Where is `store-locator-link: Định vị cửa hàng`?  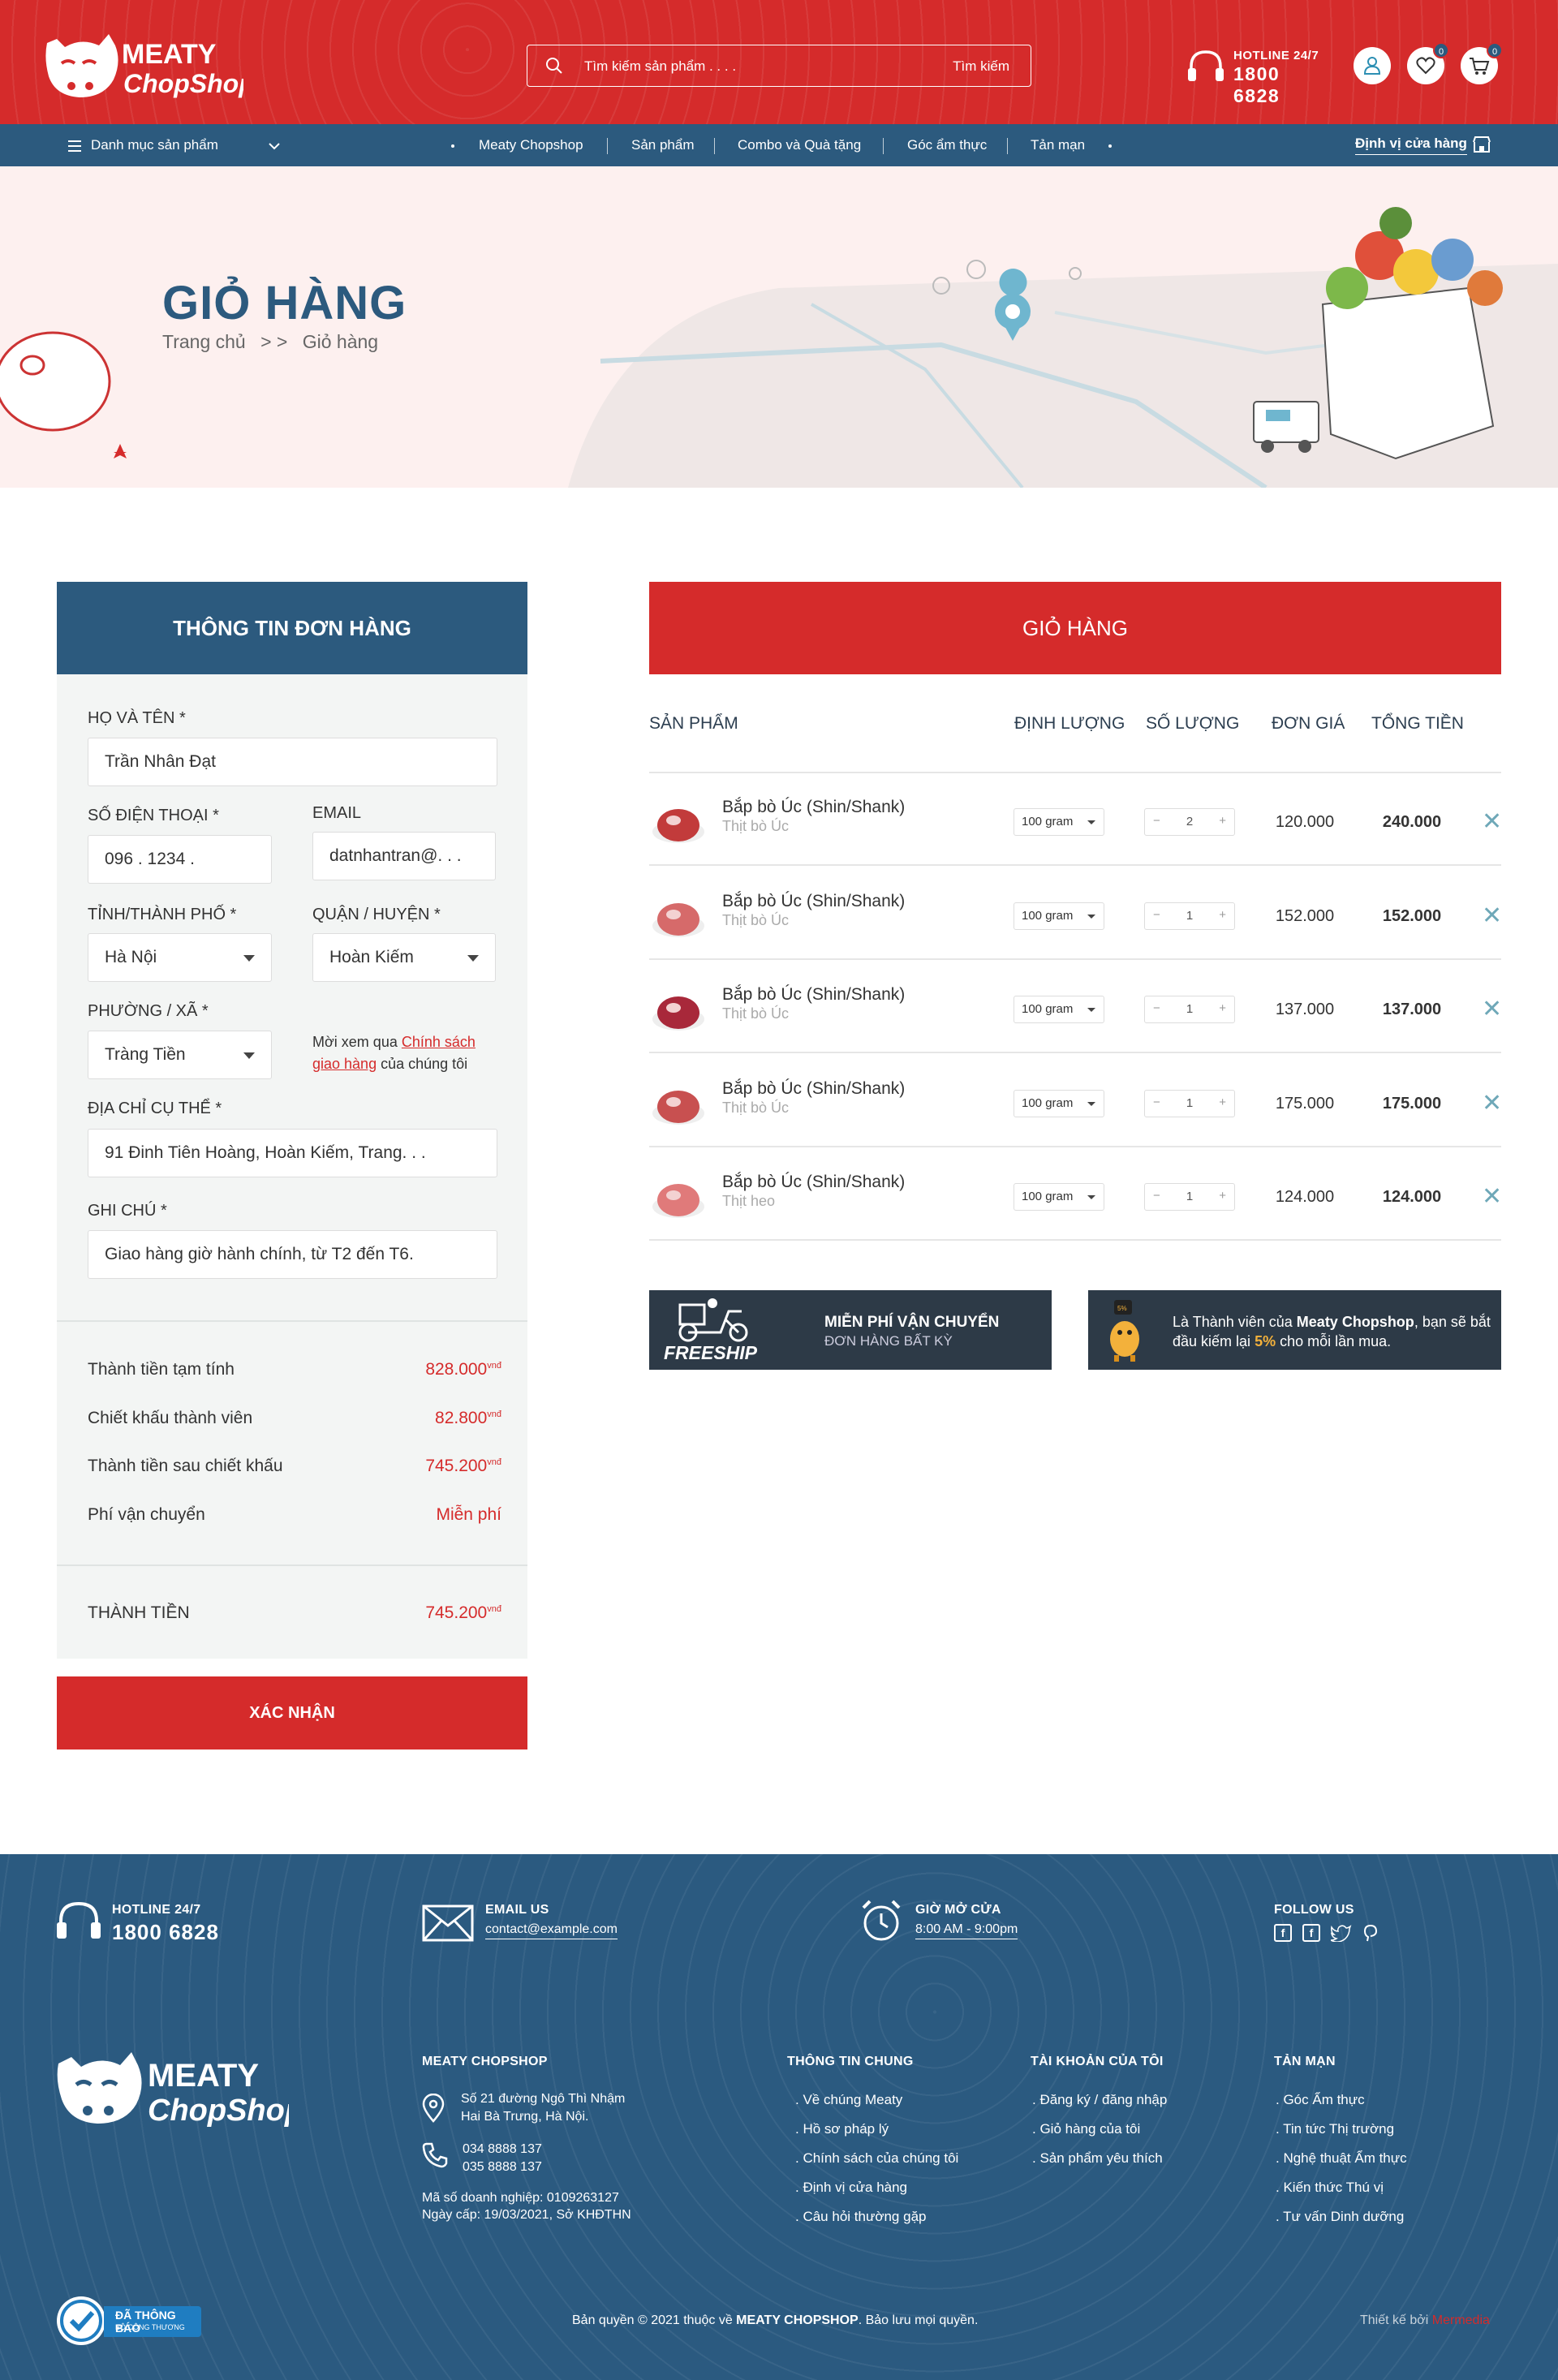 store-locator-link: Định vị cửa hàng is located at coordinates (1411, 145).